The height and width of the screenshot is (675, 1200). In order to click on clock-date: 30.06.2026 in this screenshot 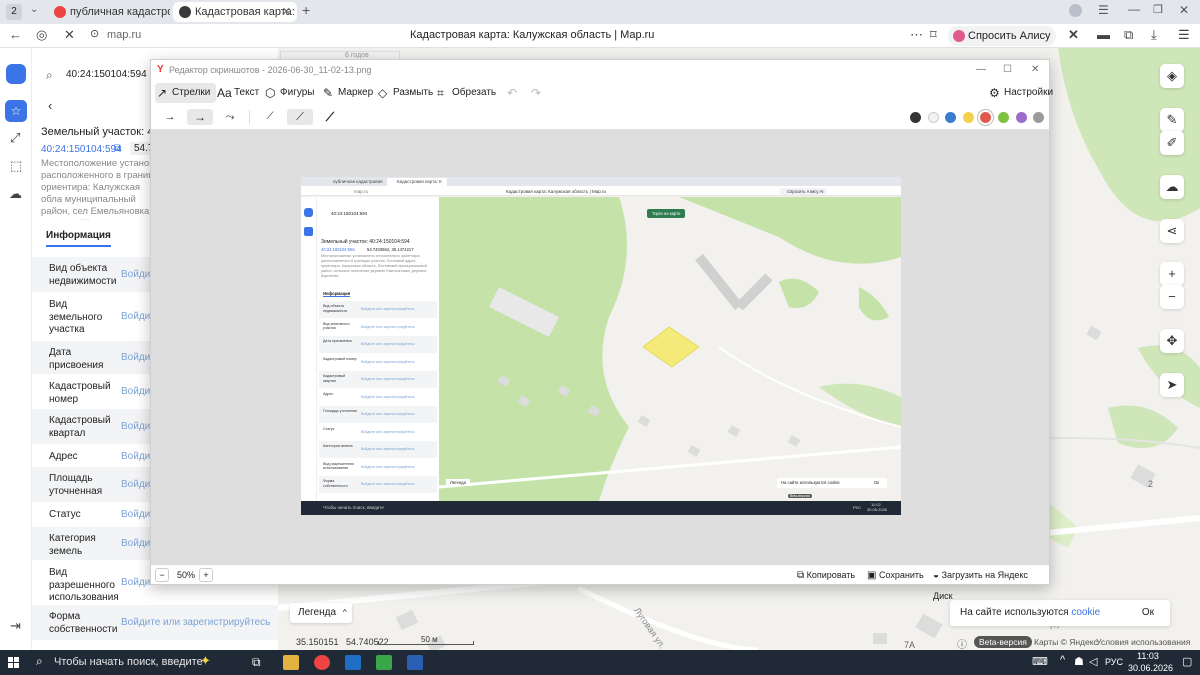, I will do `click(1150, 668)`.